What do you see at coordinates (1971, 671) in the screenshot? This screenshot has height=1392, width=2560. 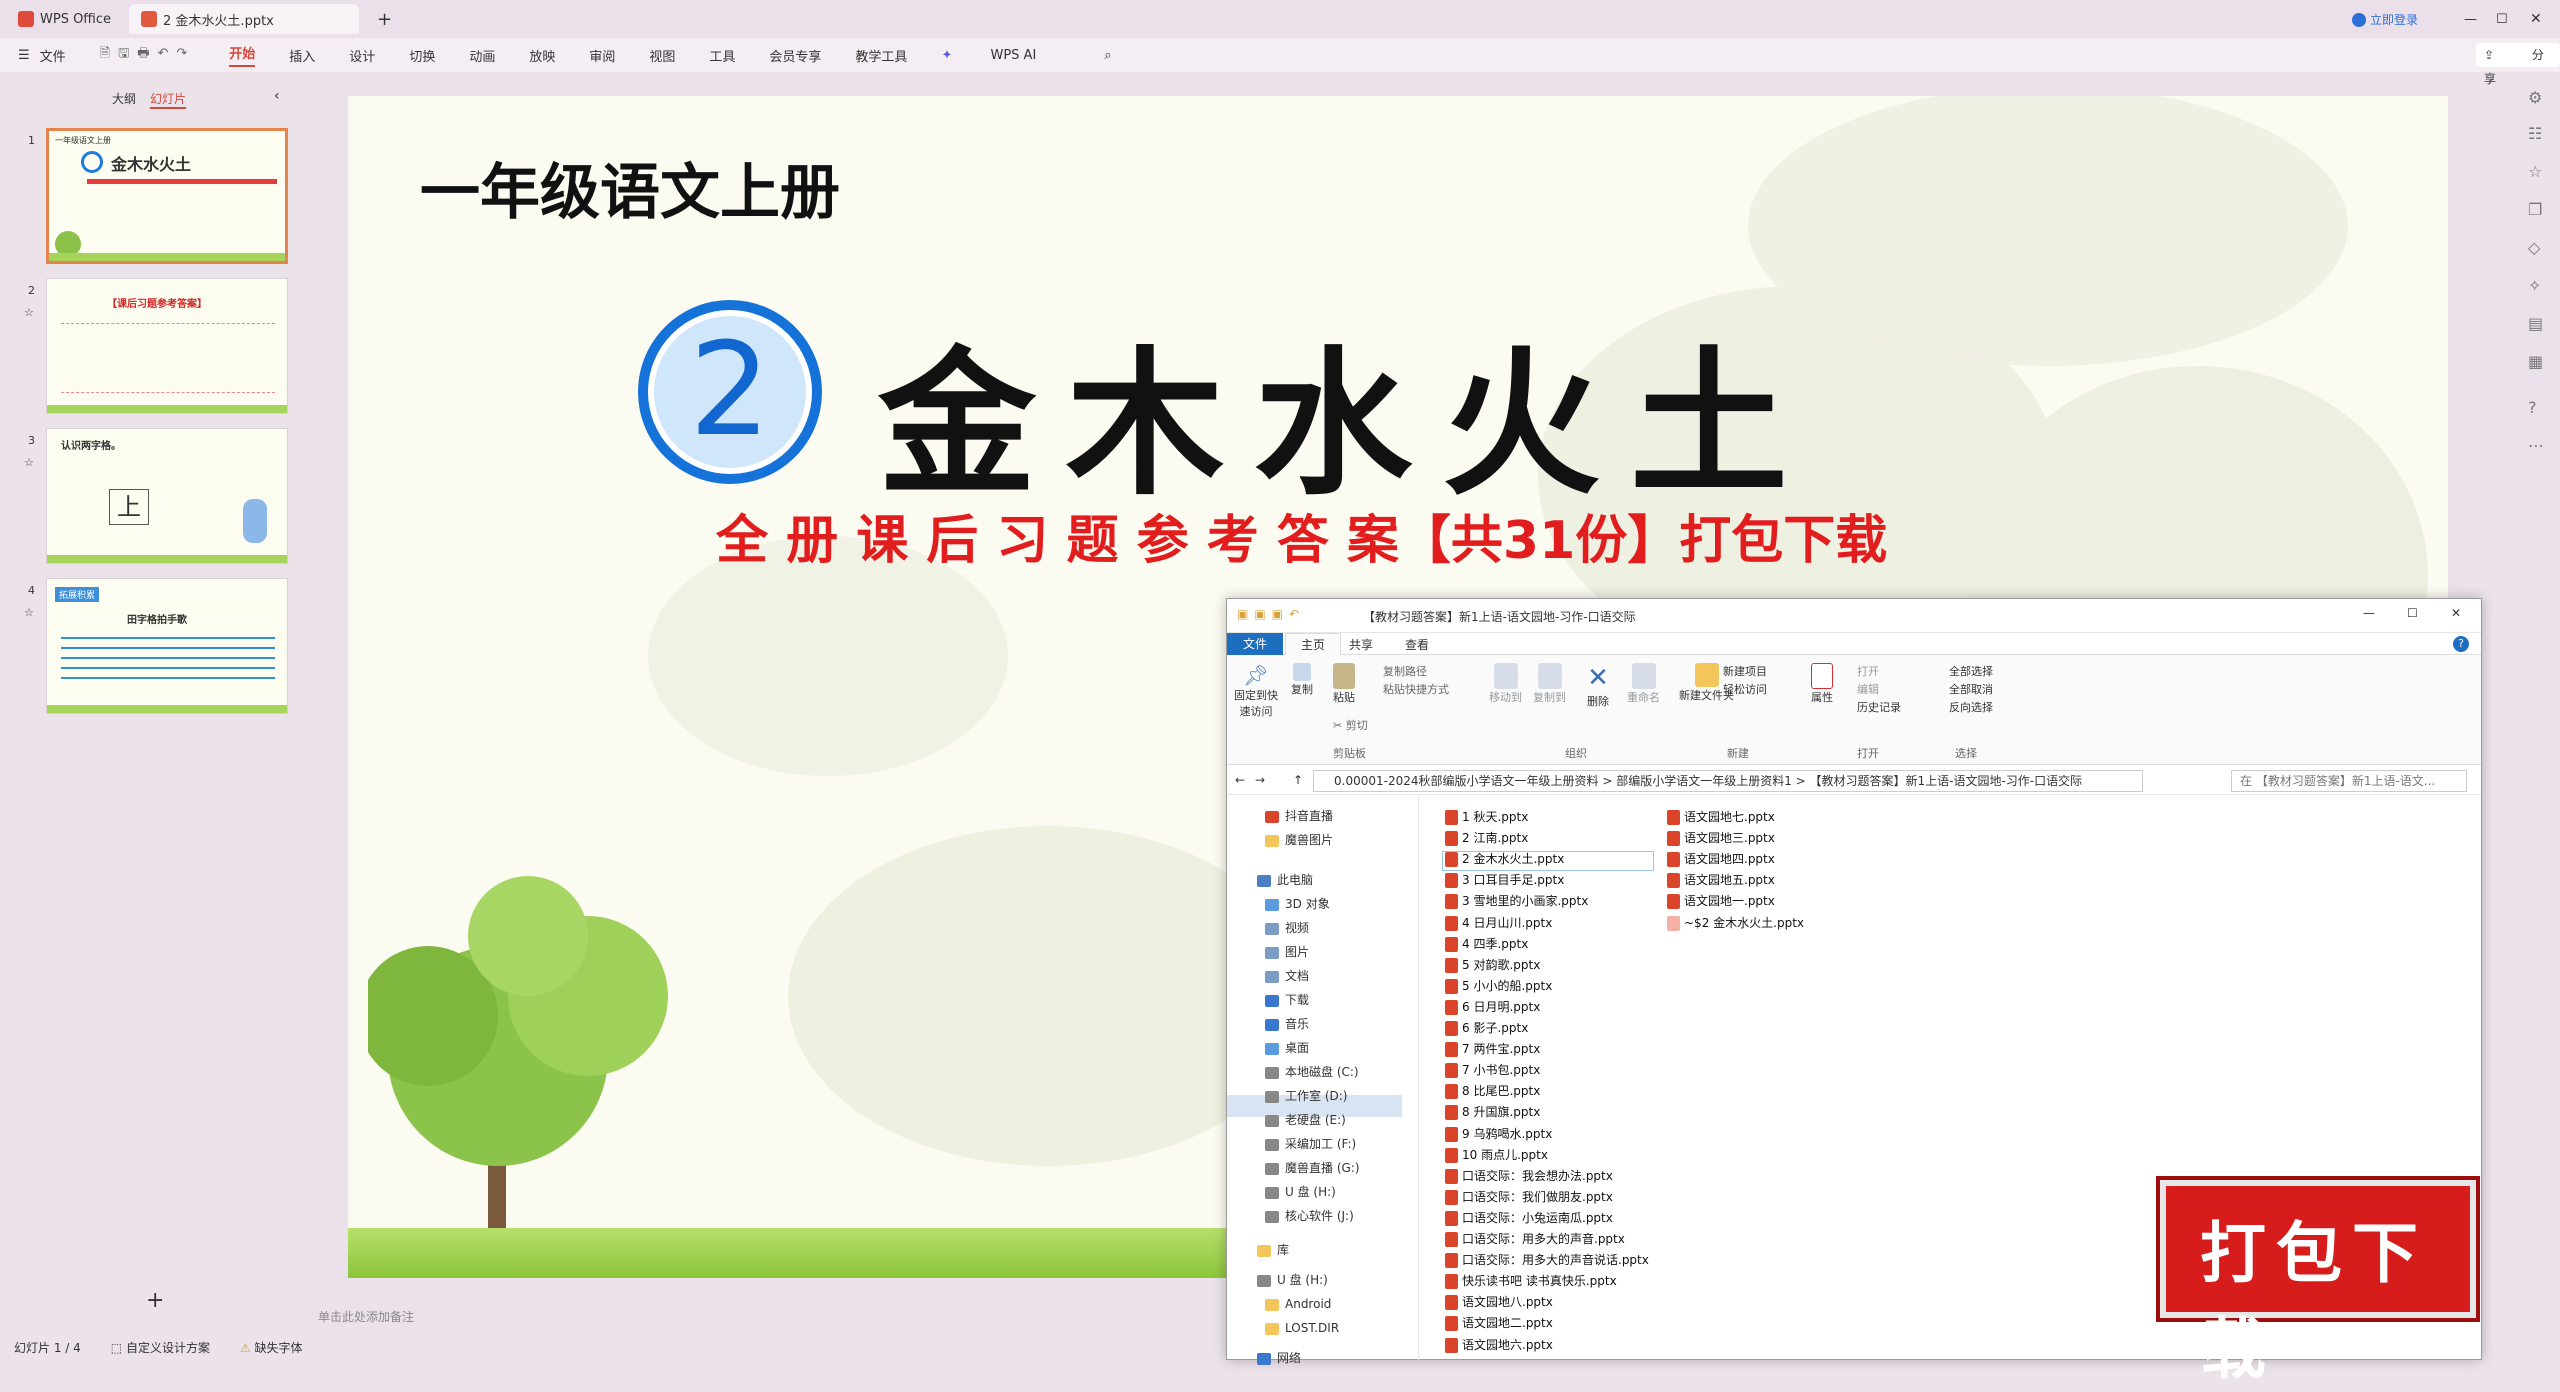 I see `select-all-button: 全部选择` at bounding box center [1971, 671].